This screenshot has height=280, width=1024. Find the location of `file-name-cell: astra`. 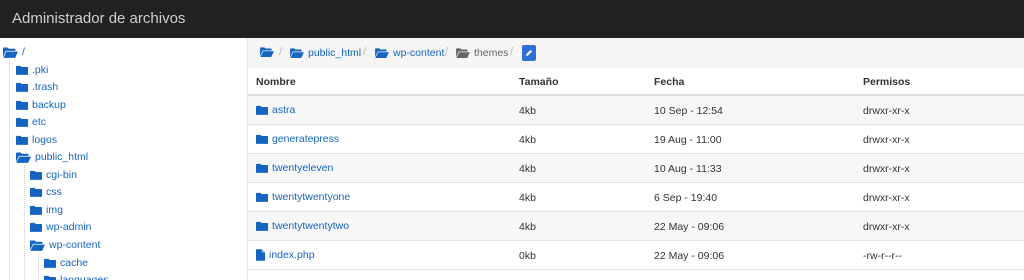

file-name-cell: astra is located at coordinates (275, 110).